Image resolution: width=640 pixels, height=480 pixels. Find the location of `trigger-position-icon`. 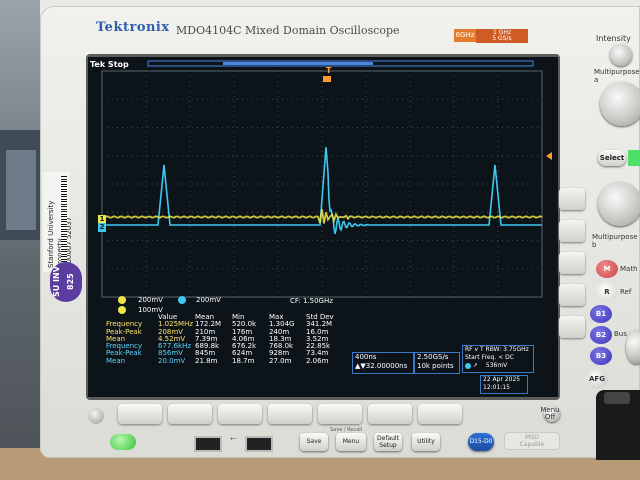

trigger-position-icon is located at coordinates (327, 79).